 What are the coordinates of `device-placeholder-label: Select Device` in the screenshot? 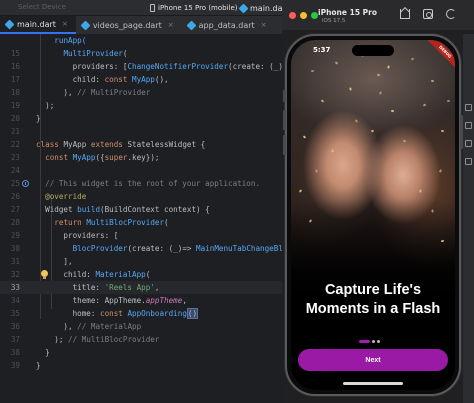 It's located at (42, 7).